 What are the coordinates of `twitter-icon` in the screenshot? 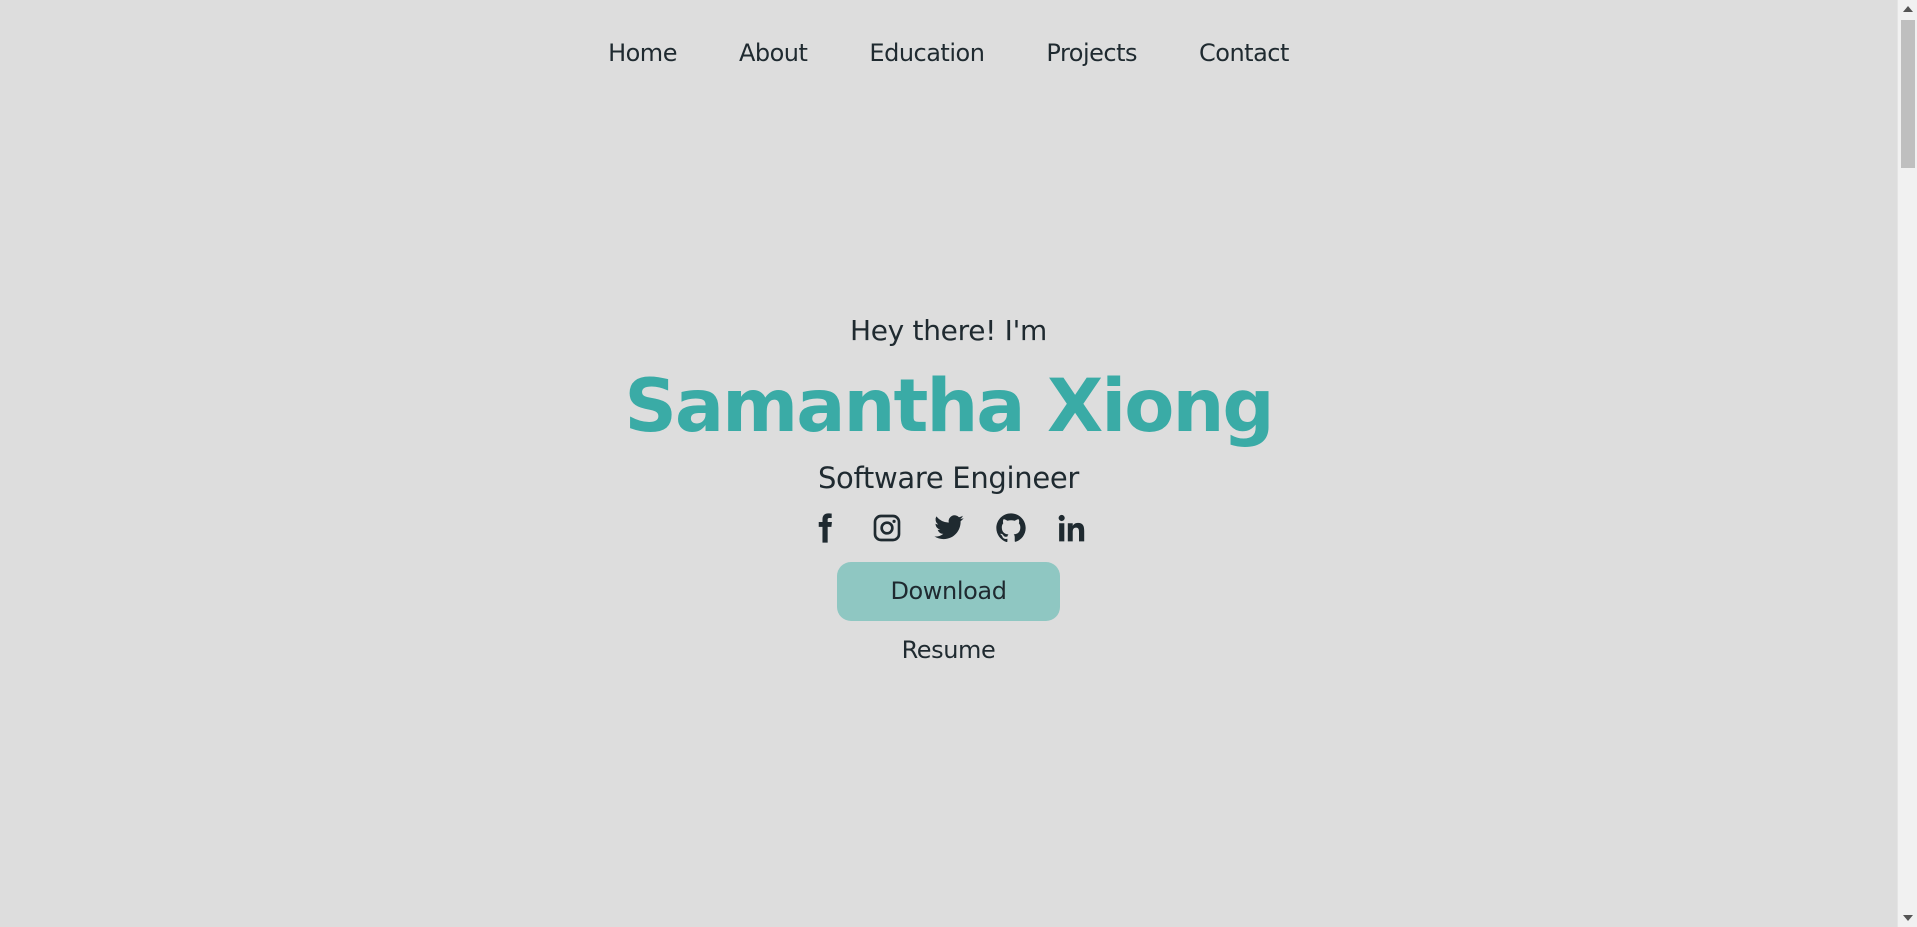 It's located at (949, 528).